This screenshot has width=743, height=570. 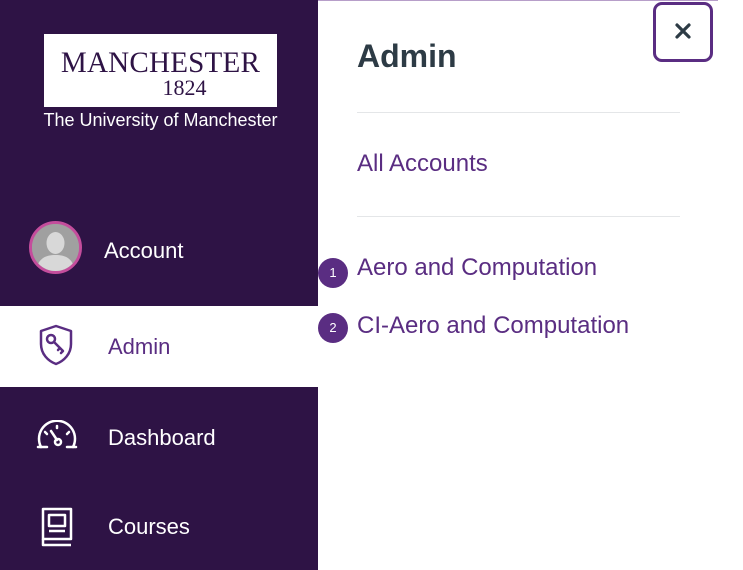 I want to click on nav-item-label: Courses, so click(x=149, y=526).